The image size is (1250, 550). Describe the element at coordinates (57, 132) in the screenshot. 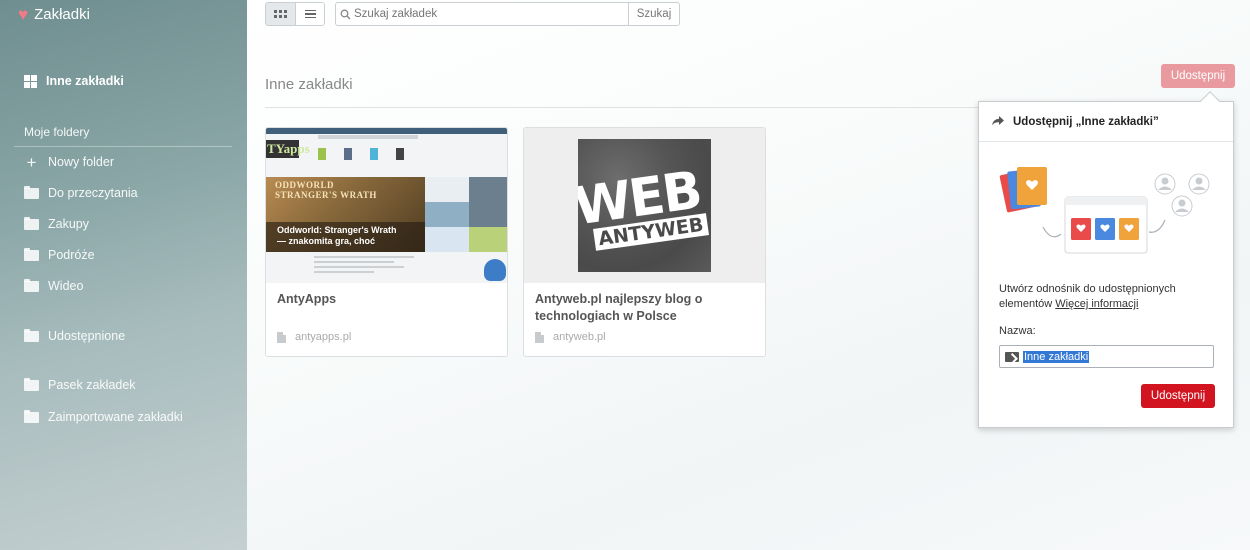

I see `section-label-my-folders: Moje foldery` at that location.